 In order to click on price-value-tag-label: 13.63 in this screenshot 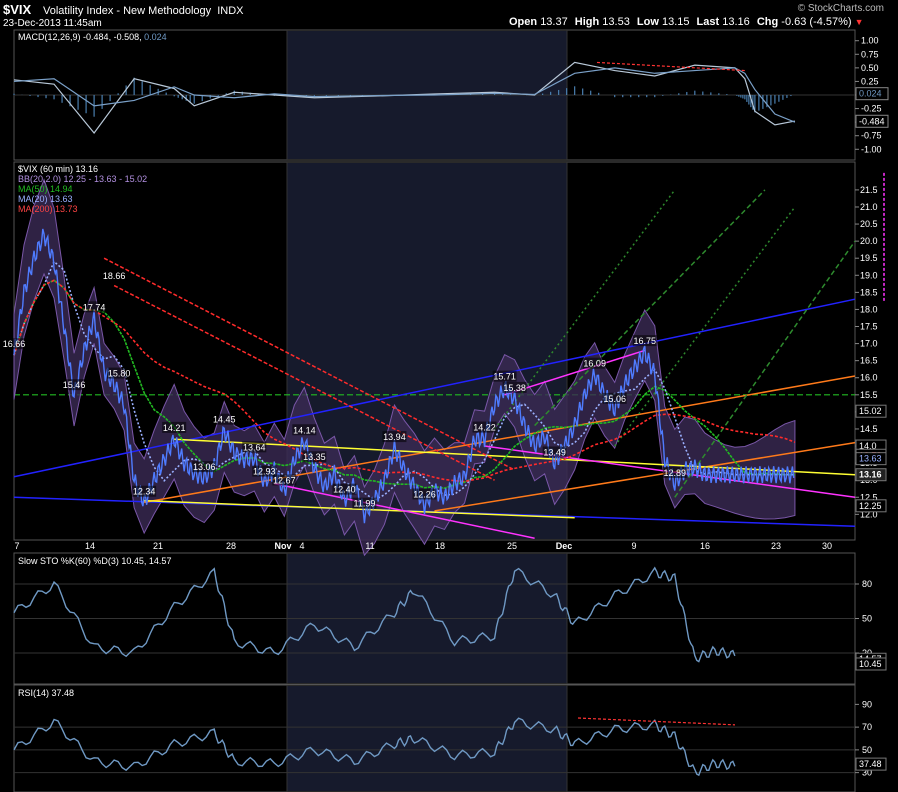, I will do `click(870, 459)`.